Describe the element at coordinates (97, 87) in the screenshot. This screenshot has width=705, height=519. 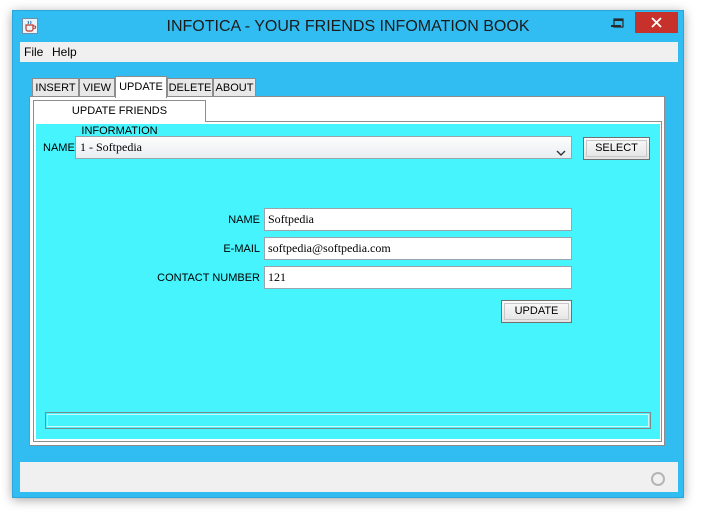
I see `tab-view: VIEW` at that location.